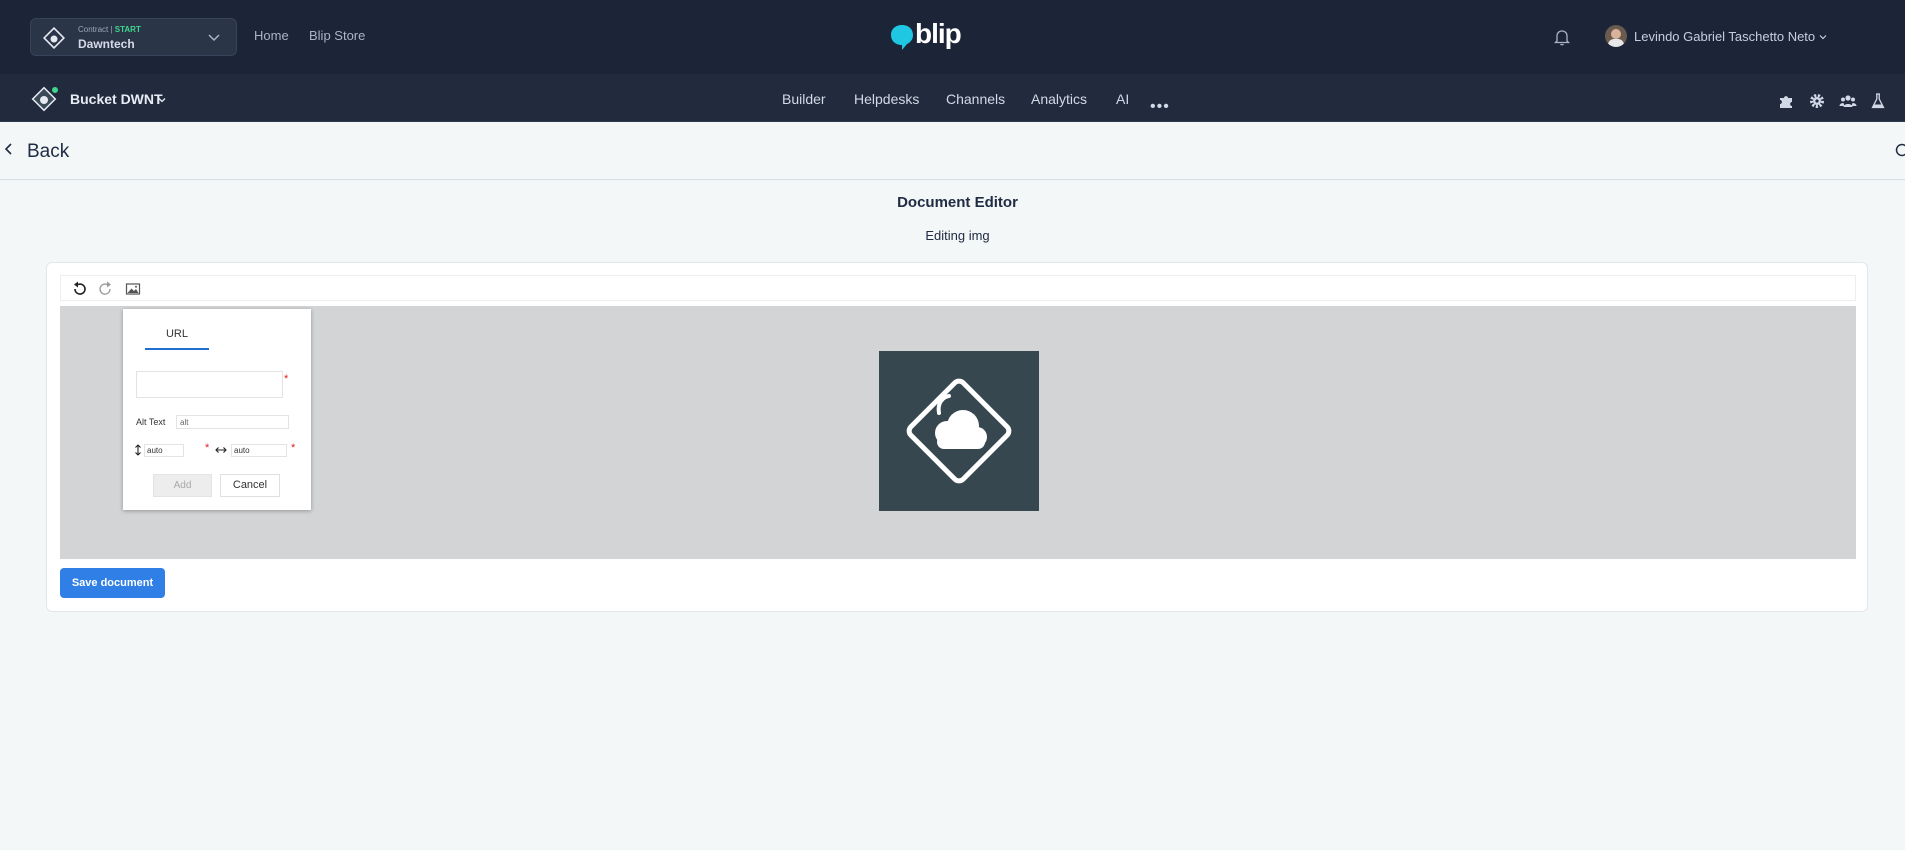 Image resolution: width=1905 pixels, height=850 pixels. What do you see at coordinates (1562, 37) in the screenshot?
I see `bell-icon` at bounding box center [1562, 37].